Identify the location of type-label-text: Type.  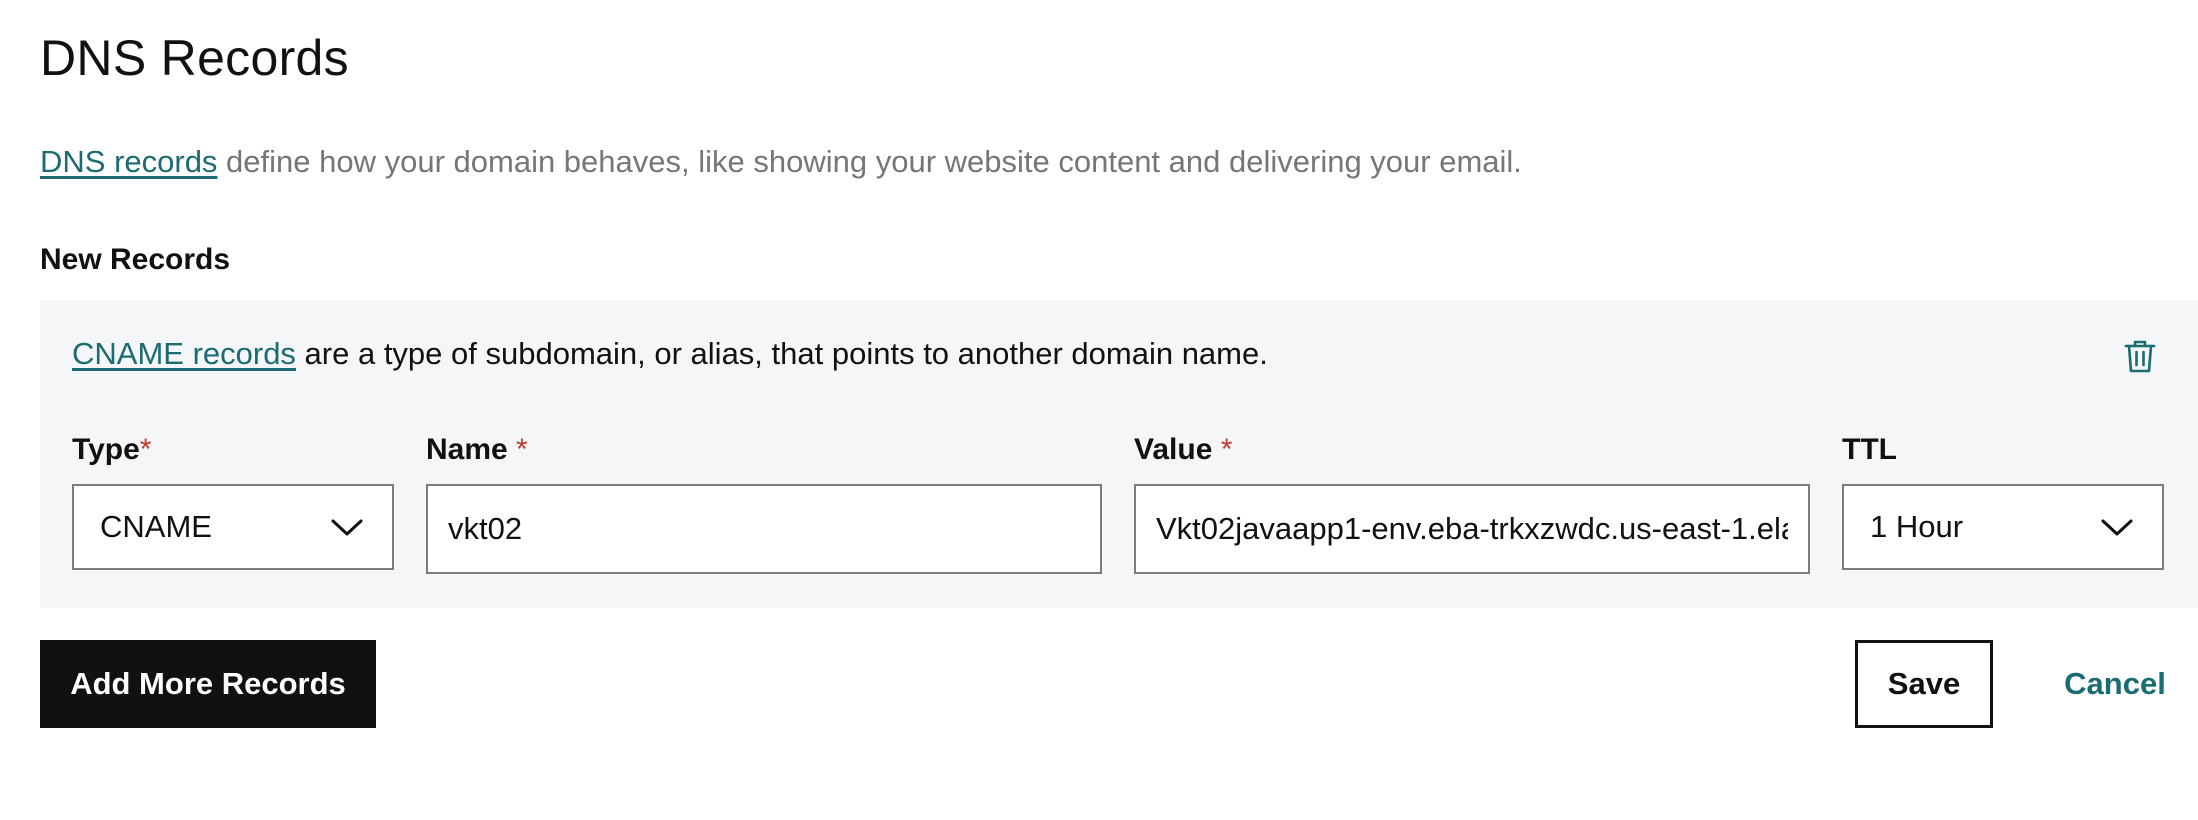
(106, 449).